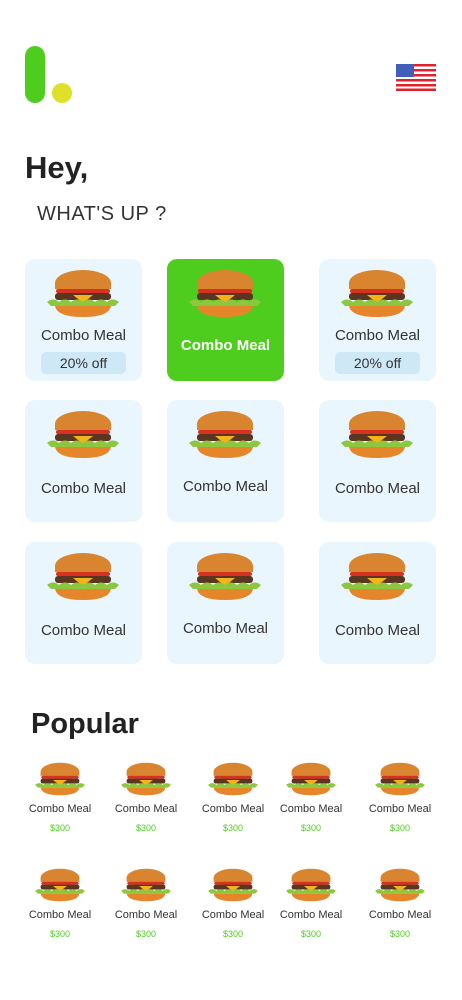 Image resolution: width=462 pixels, height=1000 pixels. I want to click on greeting-subtitle: WHAT'S UP ?, so click(102, 214).